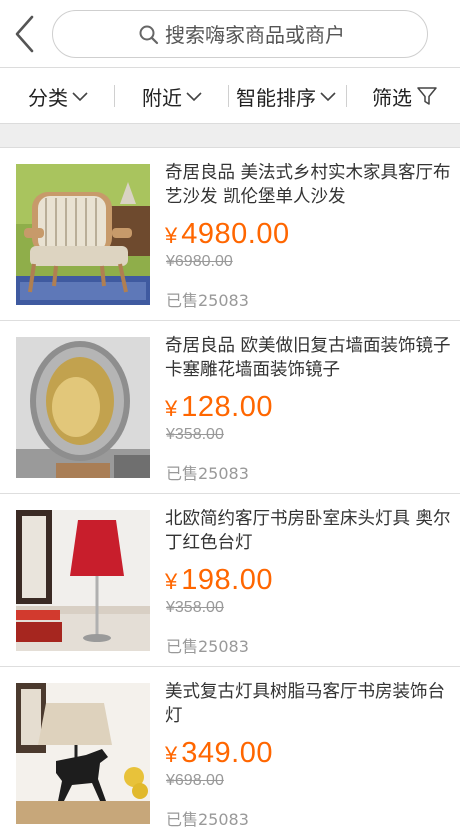 The image size is (460, 839). What do you see at coordinates (255, 35) in the screenshot?
I see `search-placeholder: 搜索嗨家商品或商户` at bounding box center [255, 35].